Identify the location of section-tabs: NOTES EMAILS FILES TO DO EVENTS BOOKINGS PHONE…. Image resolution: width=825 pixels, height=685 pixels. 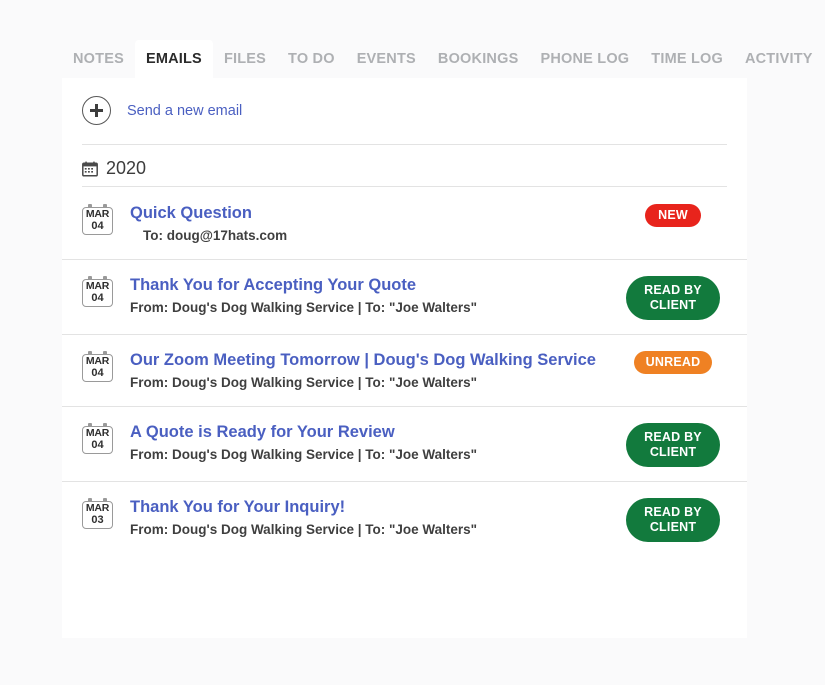
(443, 59).